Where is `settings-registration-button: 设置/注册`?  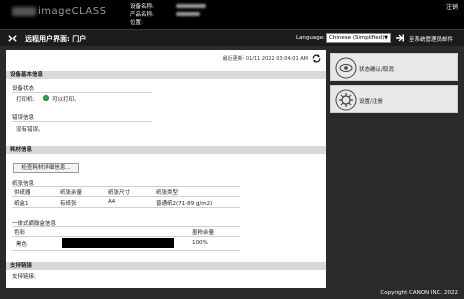
settings-registration-button: 设置/注册 is located at coordinates (394, 99).